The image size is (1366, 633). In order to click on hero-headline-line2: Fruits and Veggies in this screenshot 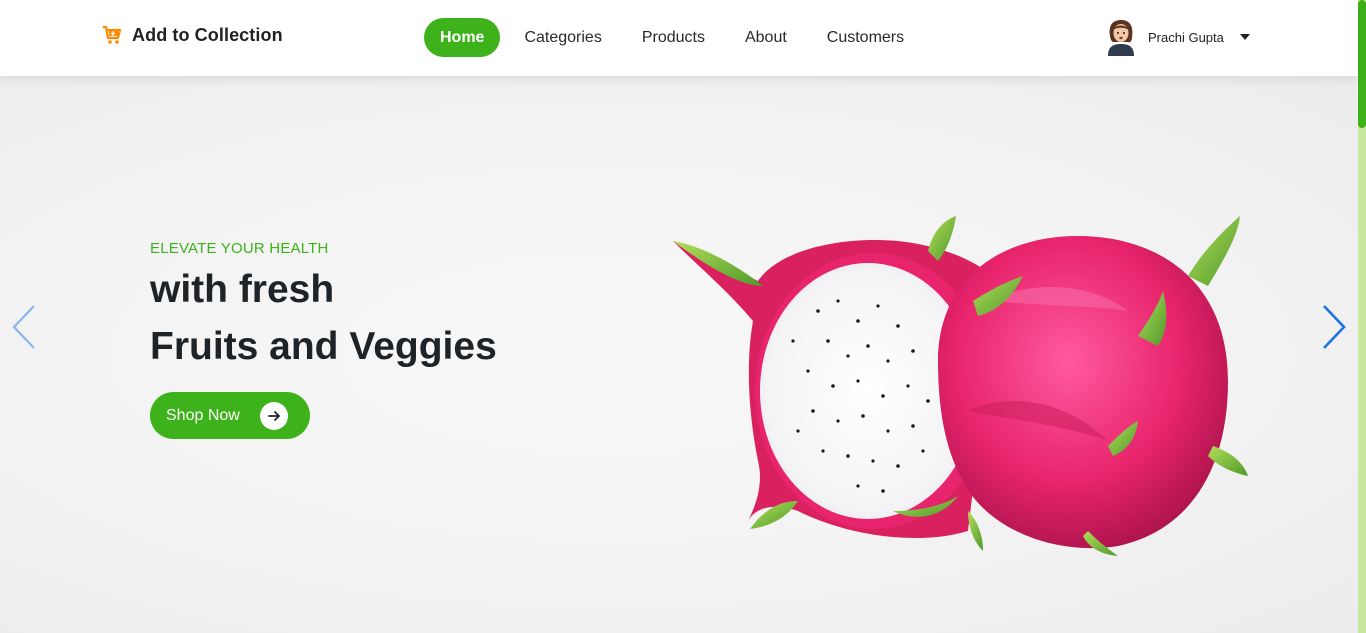, I will do `click(323, 346)`.